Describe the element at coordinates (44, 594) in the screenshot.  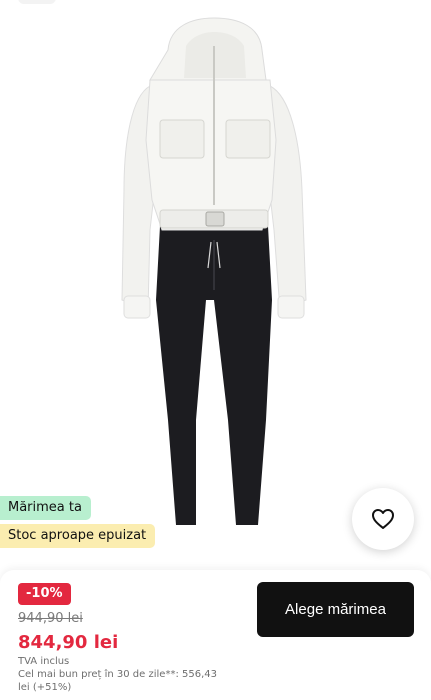
I see `discount-badge: -10%` at that location.